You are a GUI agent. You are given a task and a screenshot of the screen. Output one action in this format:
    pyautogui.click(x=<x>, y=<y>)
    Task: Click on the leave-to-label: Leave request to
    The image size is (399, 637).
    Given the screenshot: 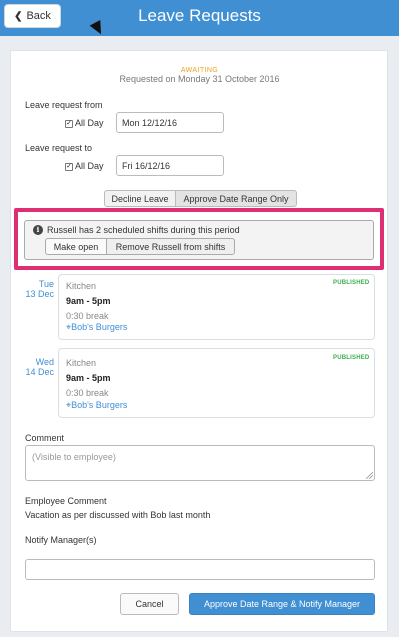 What is the action you would take?
    pyautogui.click(x=59, y=148)
    